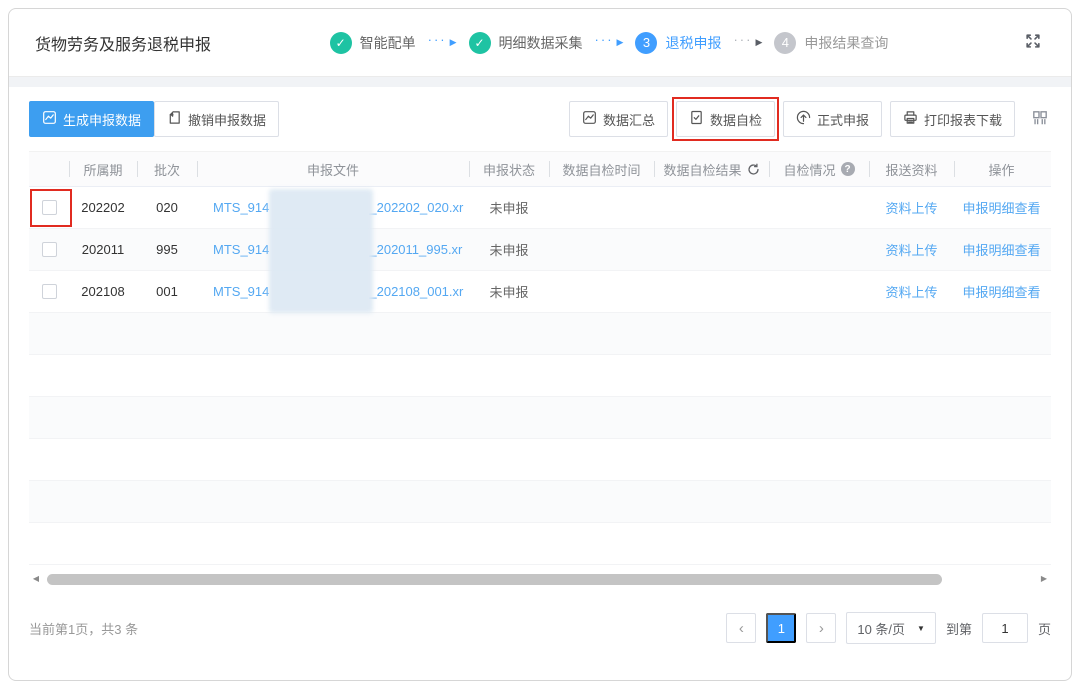  Describe the element at coordinates (338, 207) in the screenshot. I see `declaration-file-link: MTS_914 _202202_020.xr` at that location.